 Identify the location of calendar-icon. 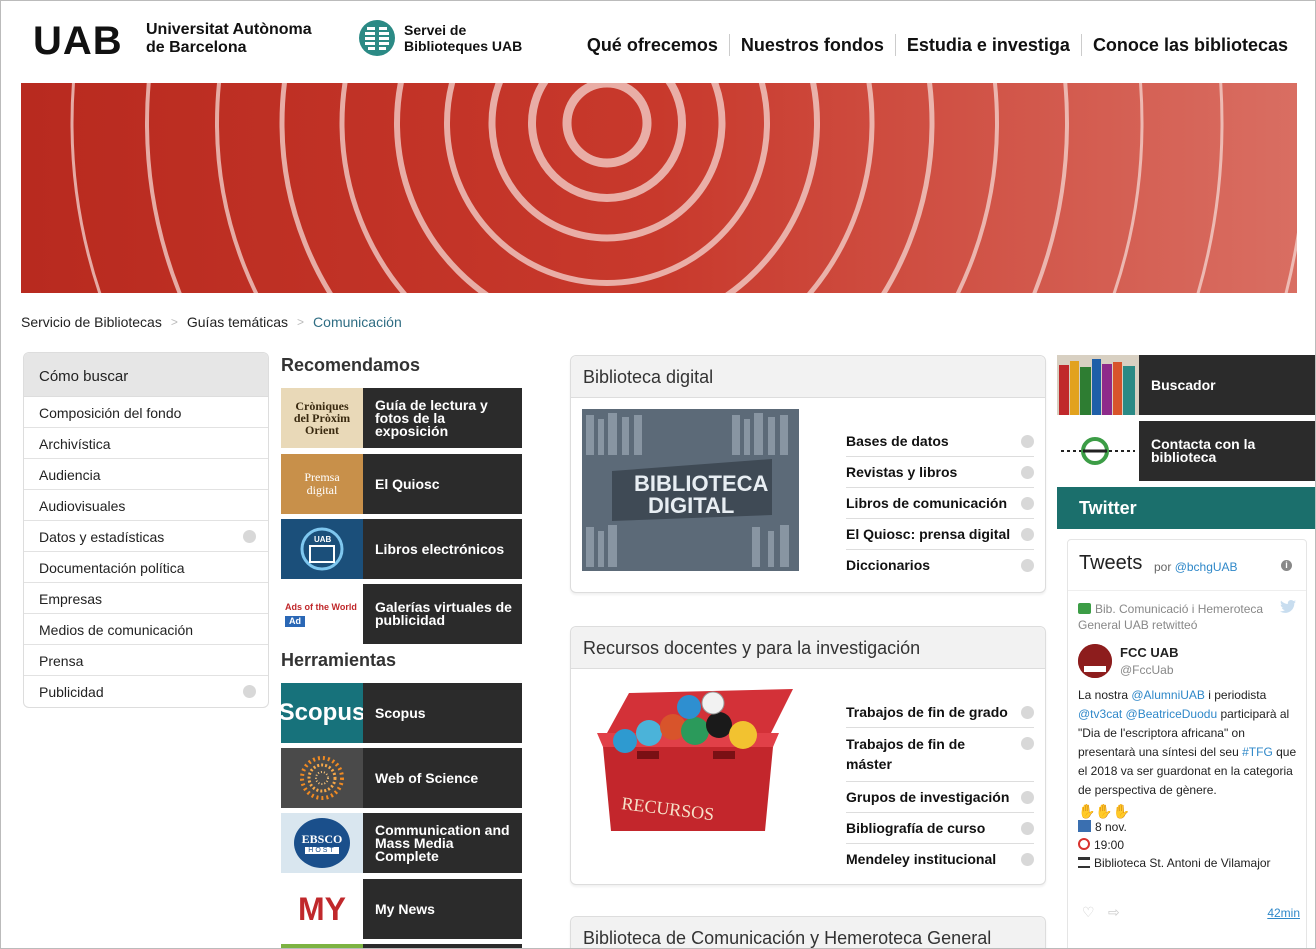
(1084, 826).